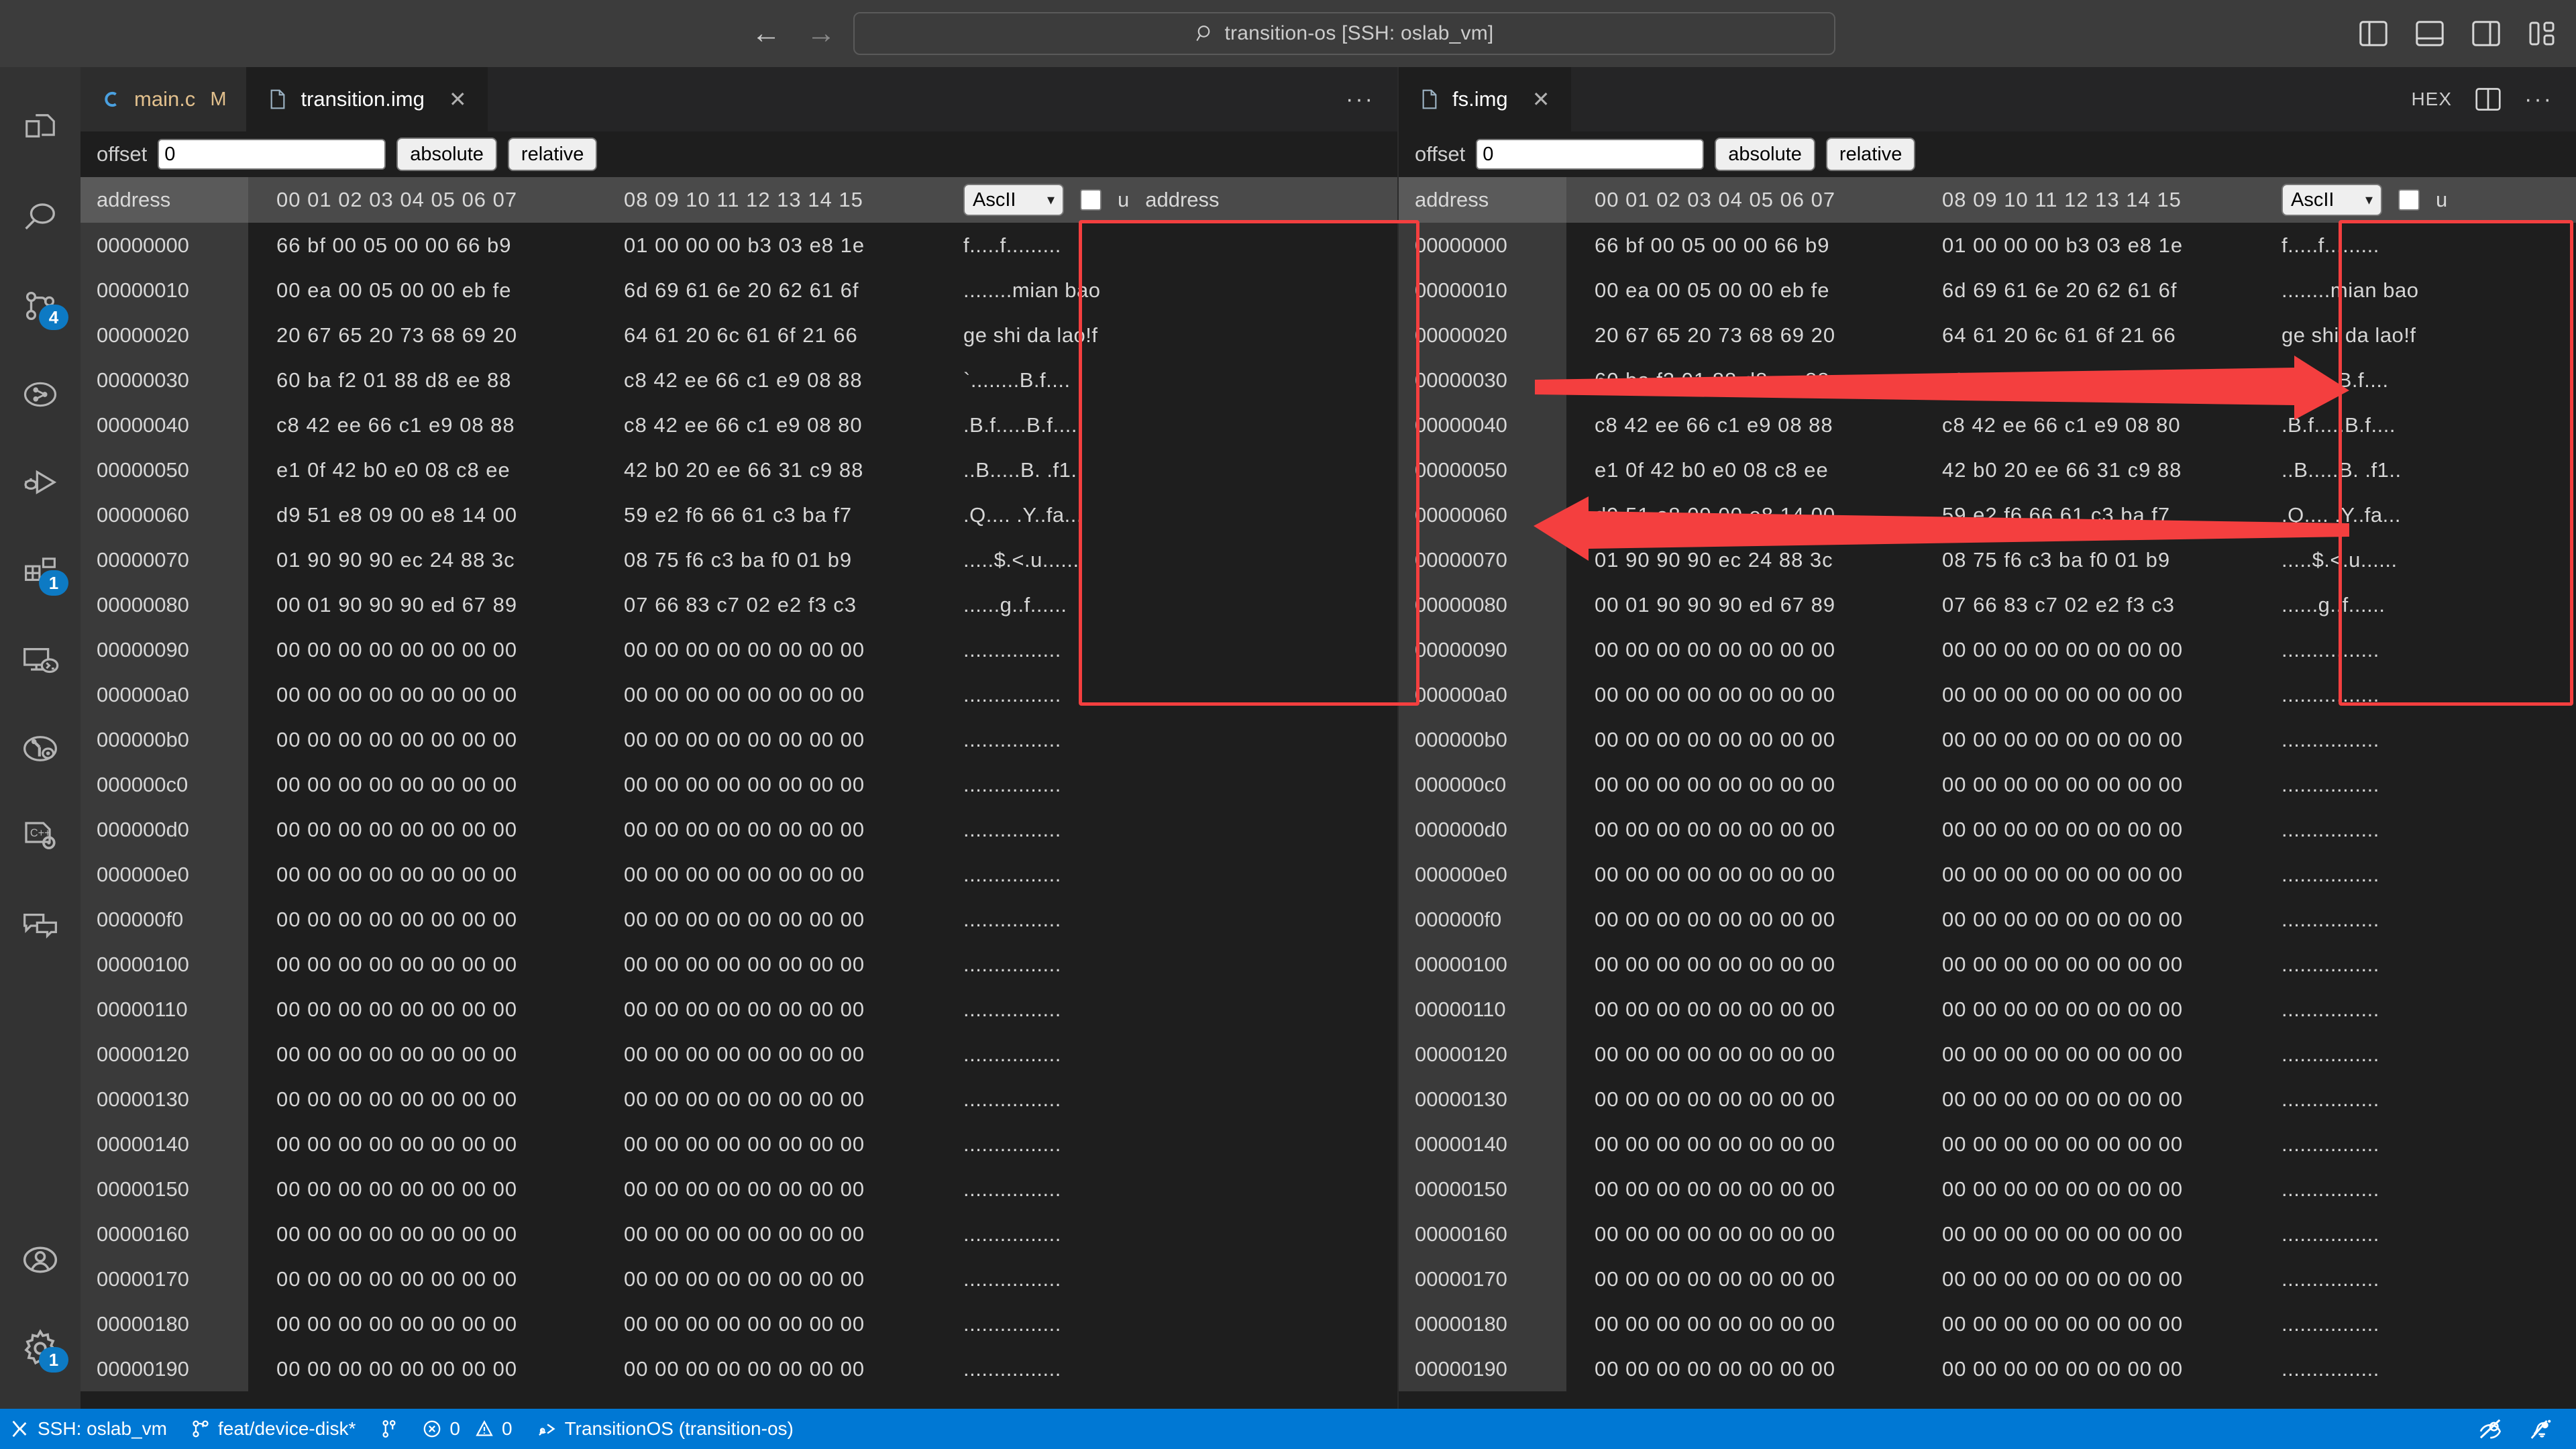 Image resolution: width=2576 pixels, height=1449 pixels. I want to click on sidebar-item-extensions: 1, so click(40, 571).